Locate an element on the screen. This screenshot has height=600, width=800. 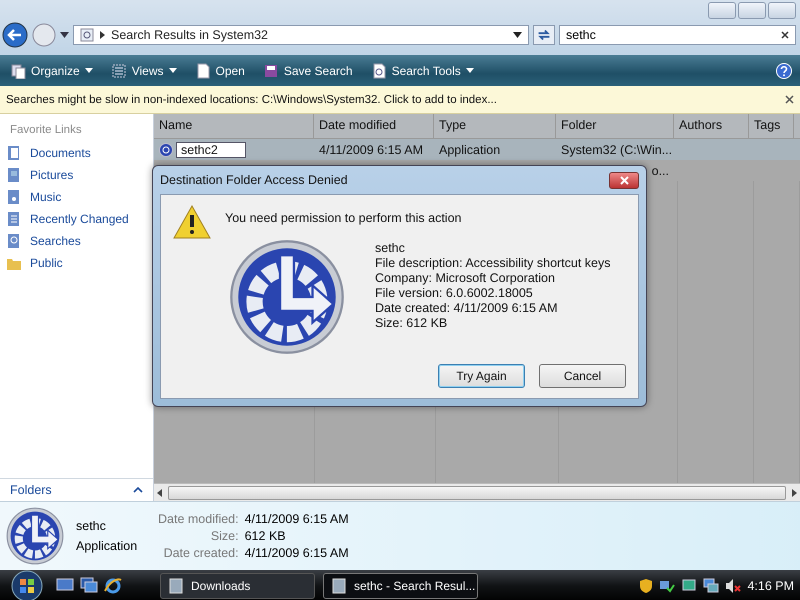
type-cell: Application is located at coordinates (469, 149).